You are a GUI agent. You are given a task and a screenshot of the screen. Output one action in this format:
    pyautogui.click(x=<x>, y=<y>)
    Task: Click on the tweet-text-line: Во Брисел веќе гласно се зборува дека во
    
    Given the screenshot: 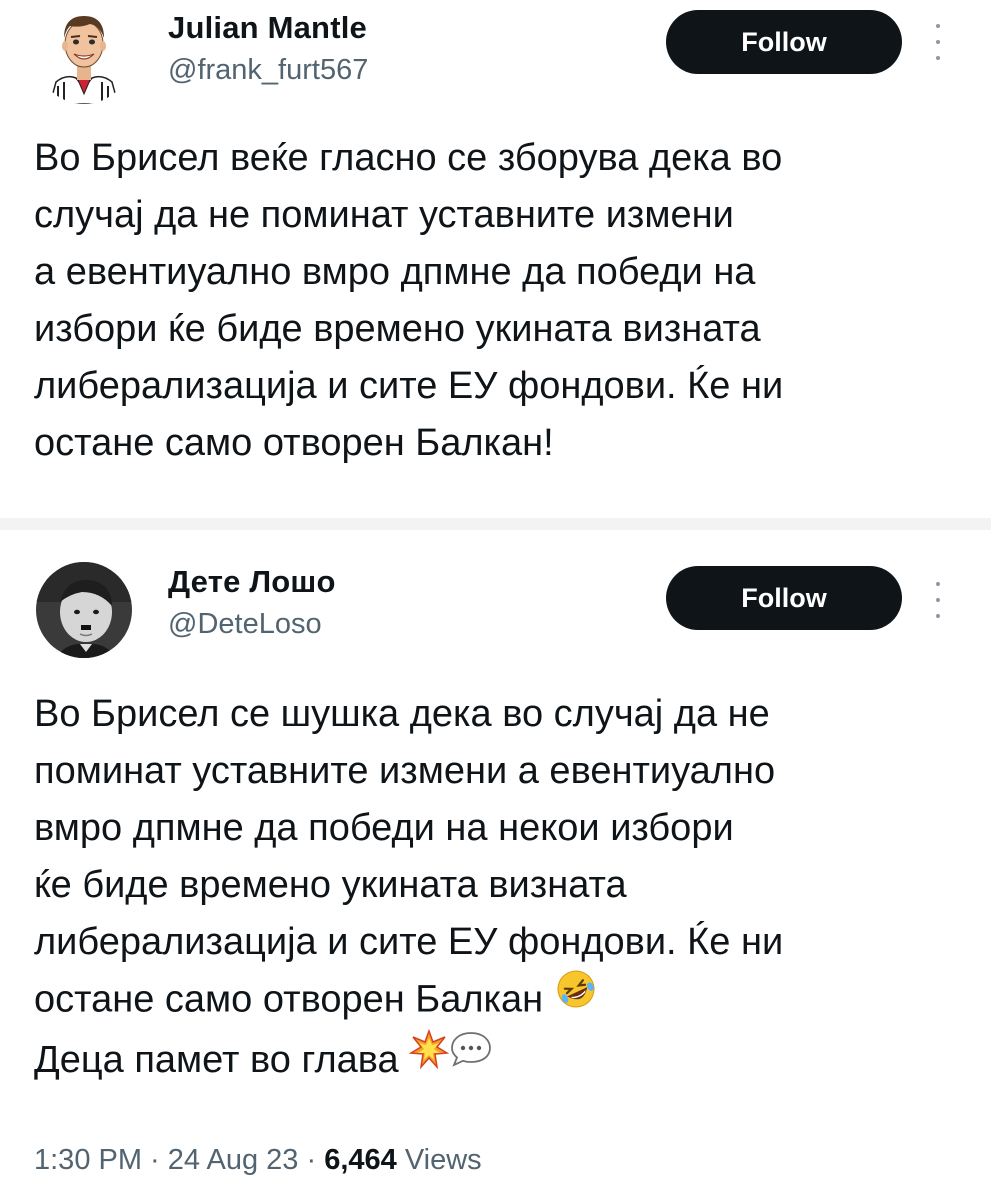 What is the action you would take?
    pyautogui.click(x=408, y=158)
    